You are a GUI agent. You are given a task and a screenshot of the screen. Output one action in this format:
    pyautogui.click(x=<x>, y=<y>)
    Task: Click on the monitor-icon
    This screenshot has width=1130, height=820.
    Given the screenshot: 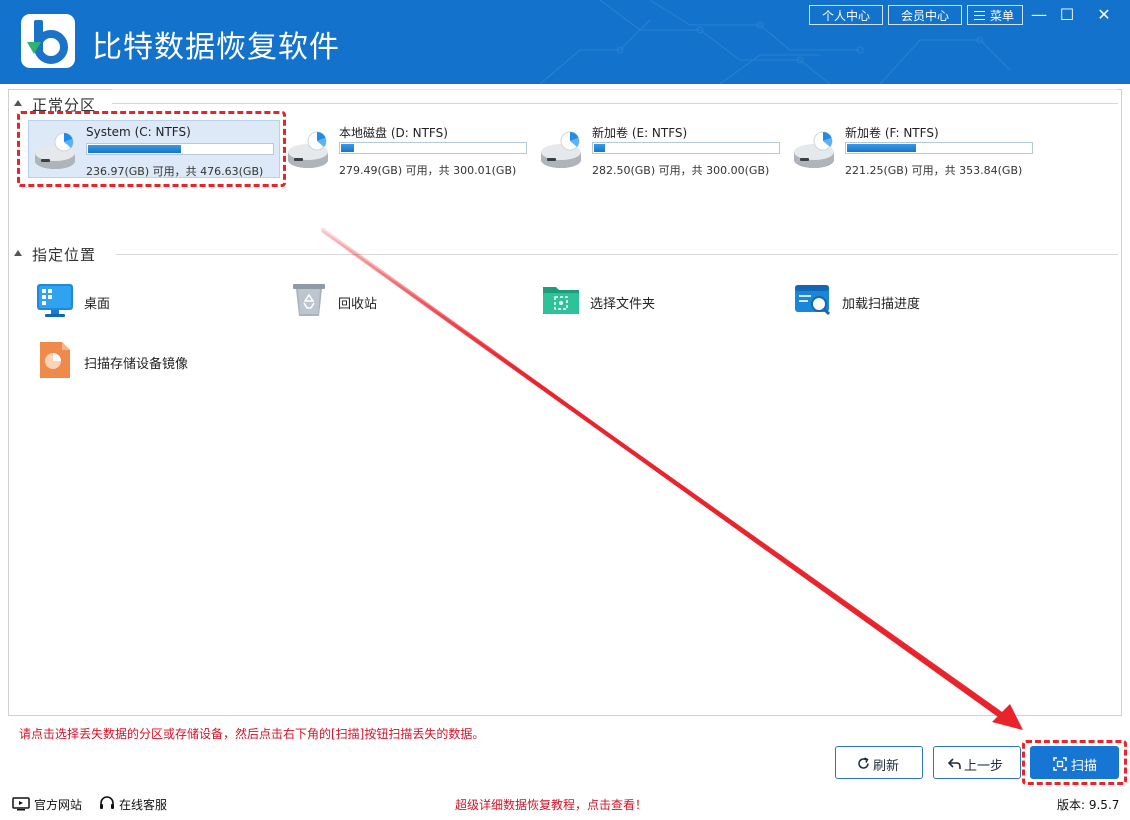 What is the action you would take?
    pyautogui.click(x=21, y=804)
    